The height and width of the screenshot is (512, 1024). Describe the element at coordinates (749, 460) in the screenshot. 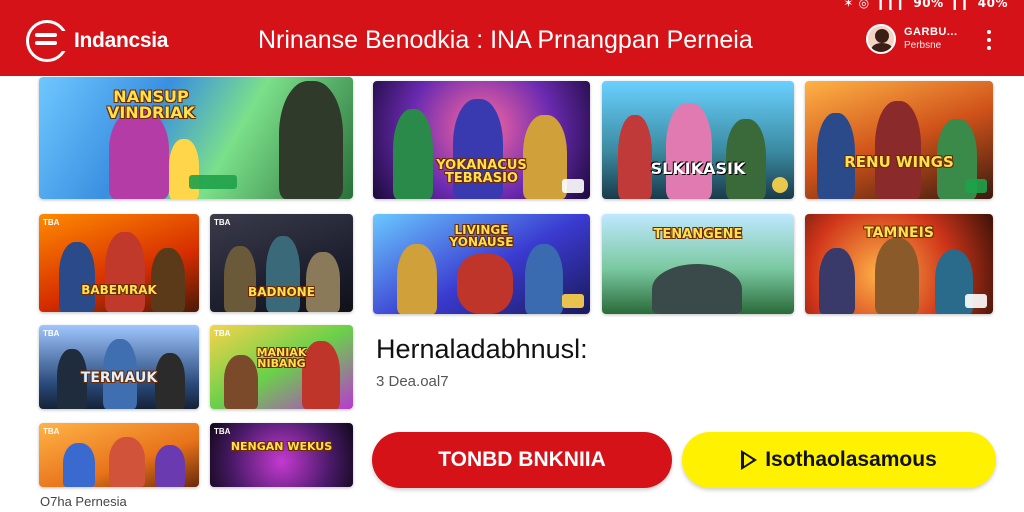

I see `play-icon` at that location.